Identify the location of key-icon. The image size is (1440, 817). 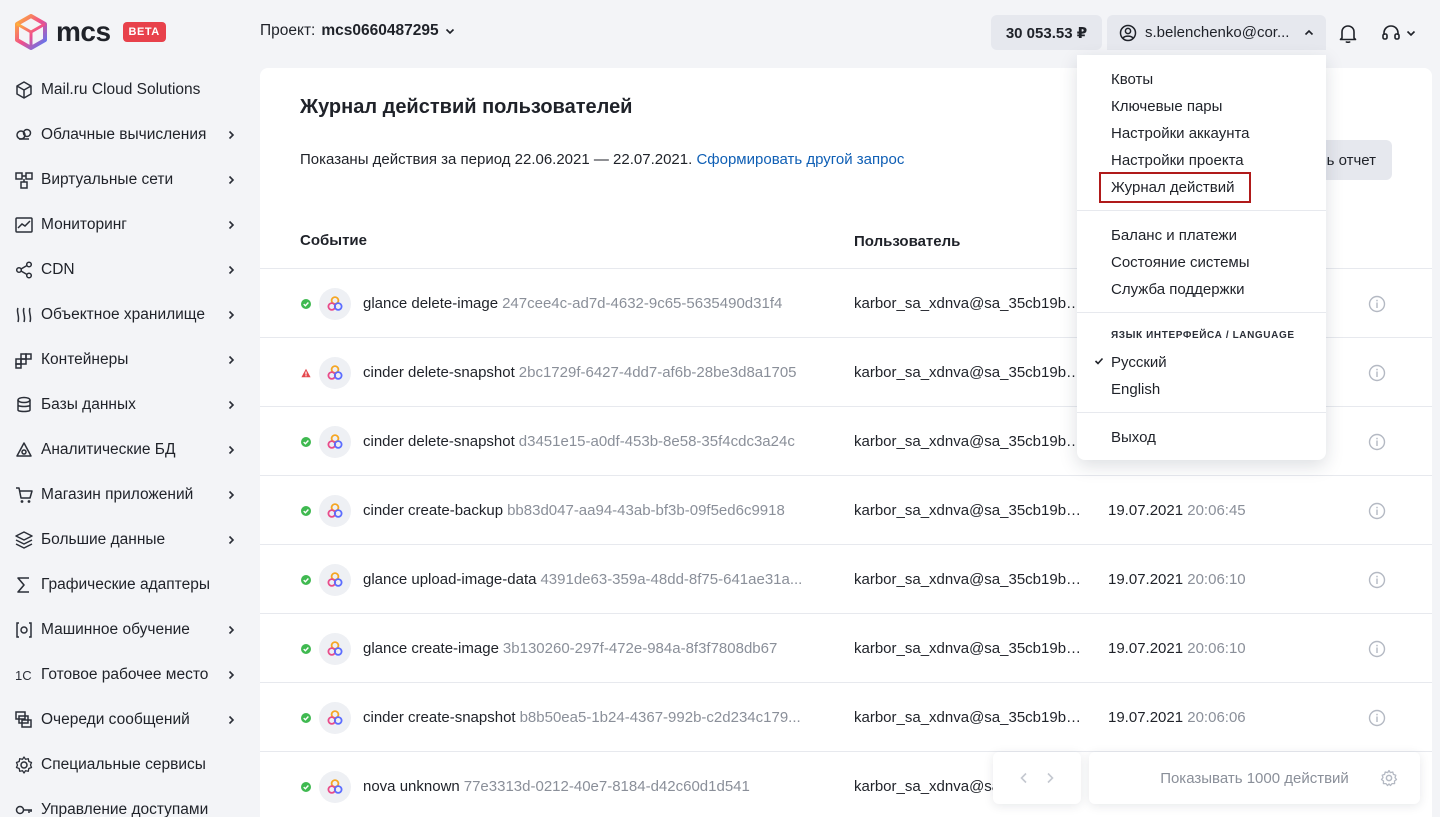
(24, 808).